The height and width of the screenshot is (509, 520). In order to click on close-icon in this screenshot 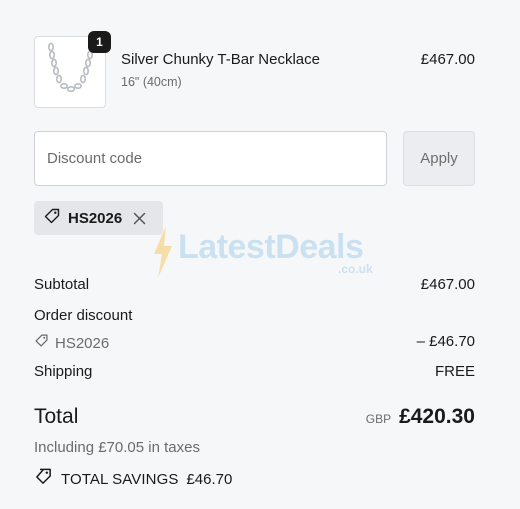, I will do `click(139, 218)`.